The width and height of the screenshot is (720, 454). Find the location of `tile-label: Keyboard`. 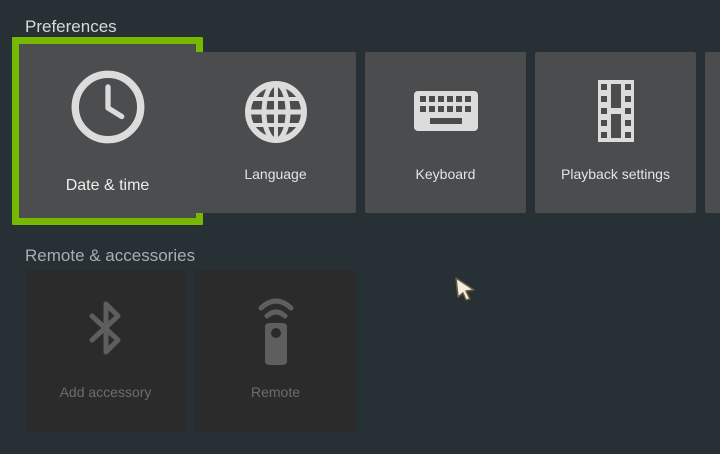

tile-label: Keyboard is located at coordinates (445, 174).